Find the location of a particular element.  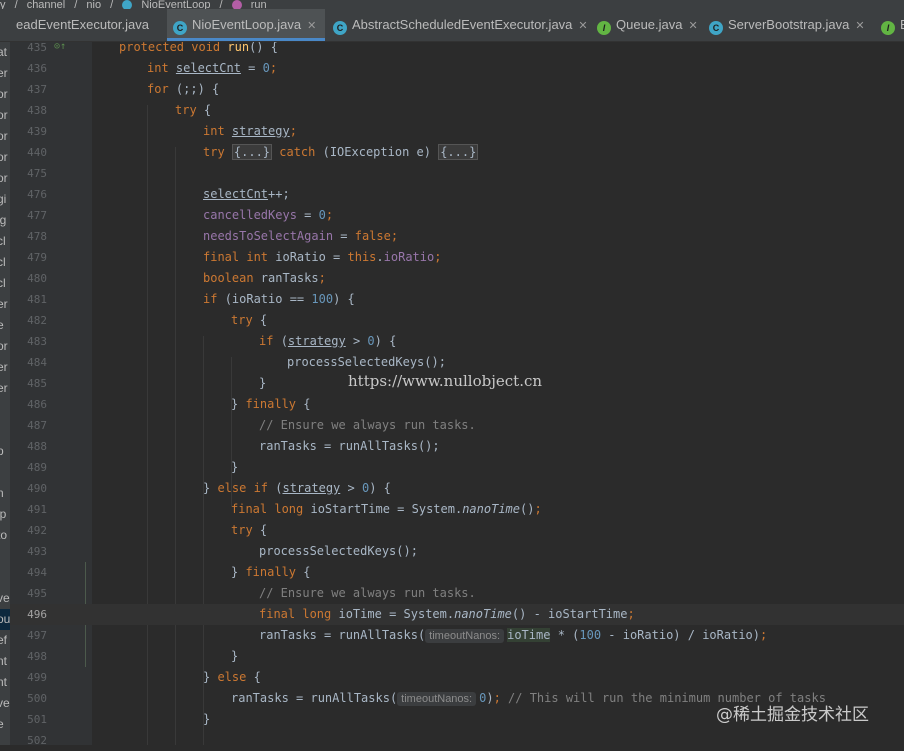

gutter-row: 436 is located at coordinates (51, 68).